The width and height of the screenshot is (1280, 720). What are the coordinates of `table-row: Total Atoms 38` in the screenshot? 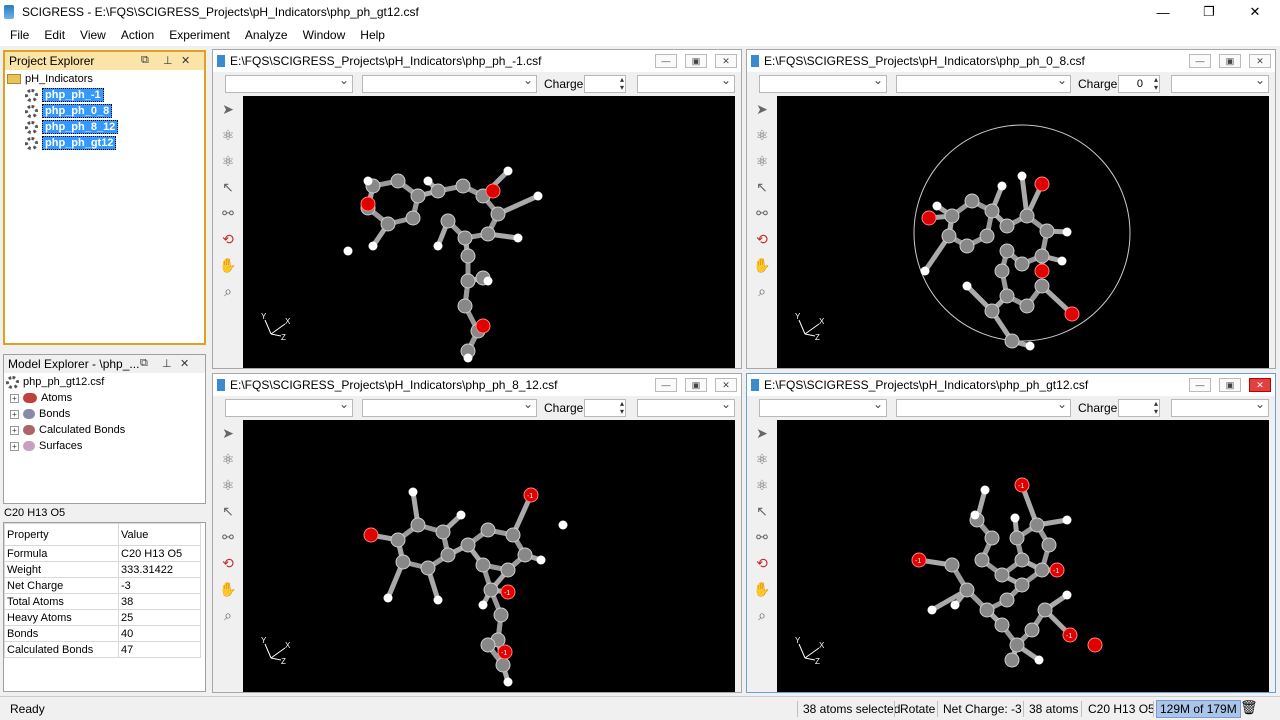 It's located at (102, 601).